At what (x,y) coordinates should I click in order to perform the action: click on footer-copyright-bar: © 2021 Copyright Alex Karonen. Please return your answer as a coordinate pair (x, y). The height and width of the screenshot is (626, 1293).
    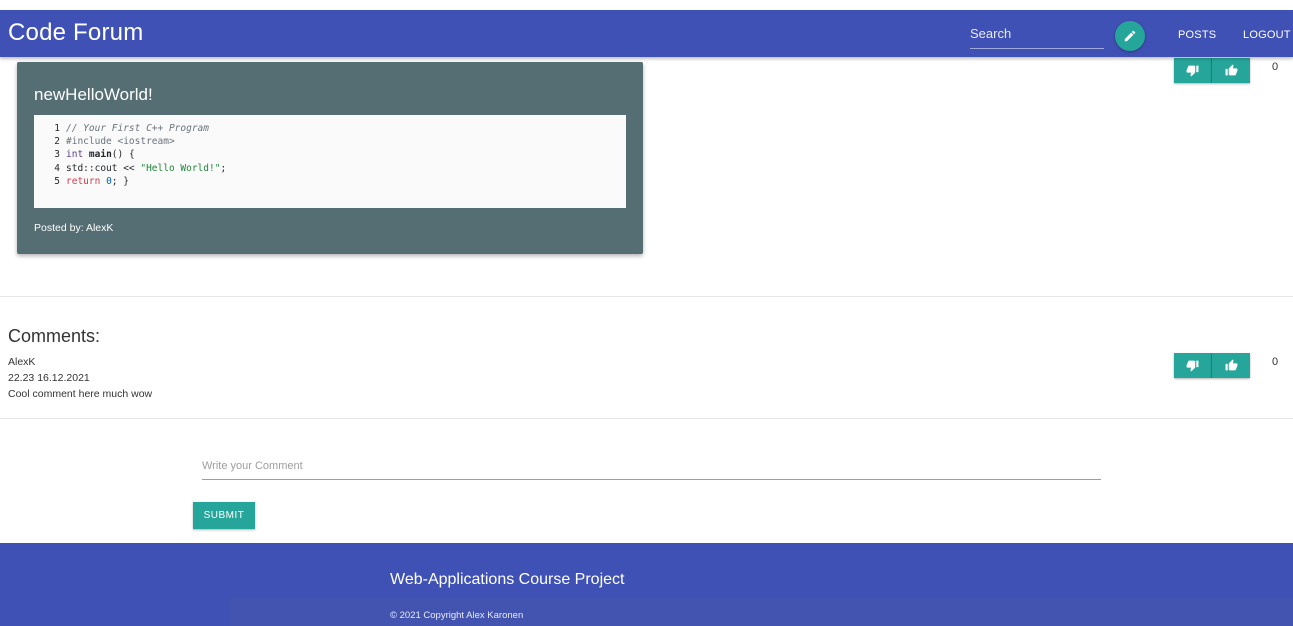
    Looking at the image, I should click on (761, 612).